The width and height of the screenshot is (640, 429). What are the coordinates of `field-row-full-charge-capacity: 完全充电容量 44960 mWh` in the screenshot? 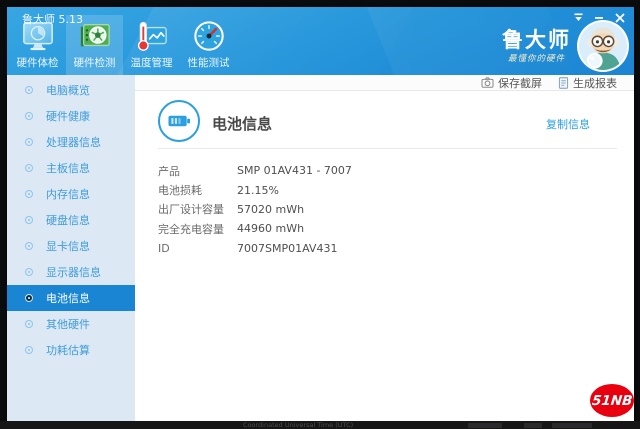 It's located at (231, 229).